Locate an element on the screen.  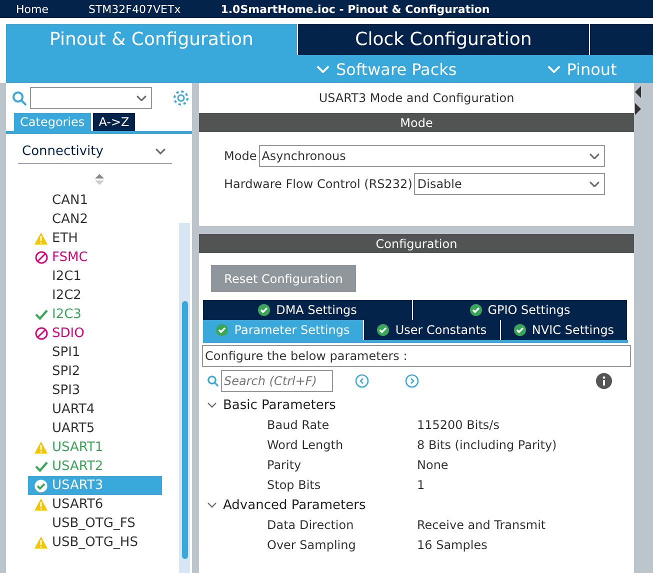
peripheral-item: ETH is located at coordinates (95, 238).